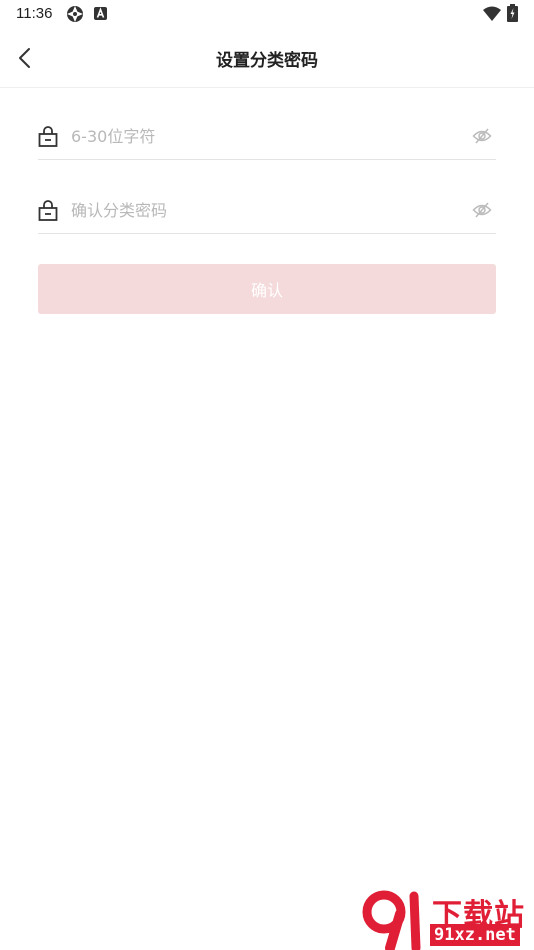  What do you see at coordinates (261, 136) in the screenshot?
I see `password-input` at bounding box center [261, 136].